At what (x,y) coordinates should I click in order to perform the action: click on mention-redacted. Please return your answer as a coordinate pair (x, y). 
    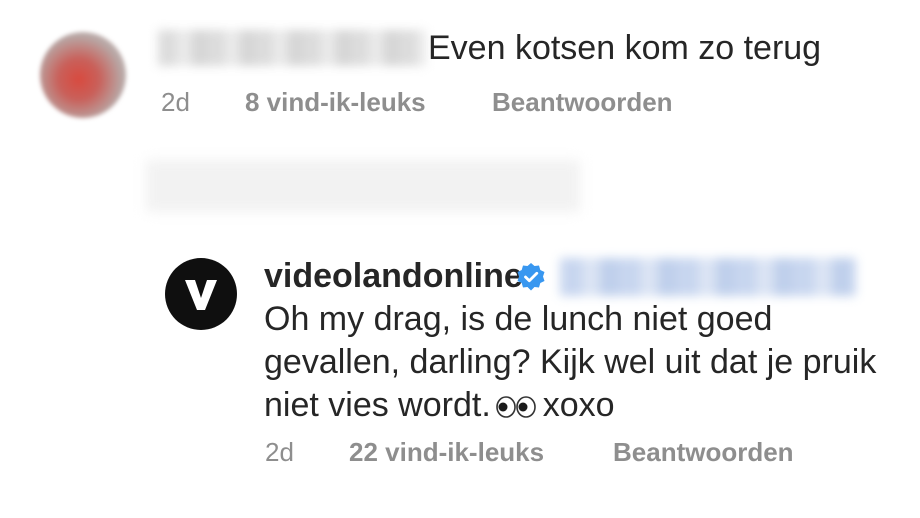
    Looking at the image, I should click on (708, 277).